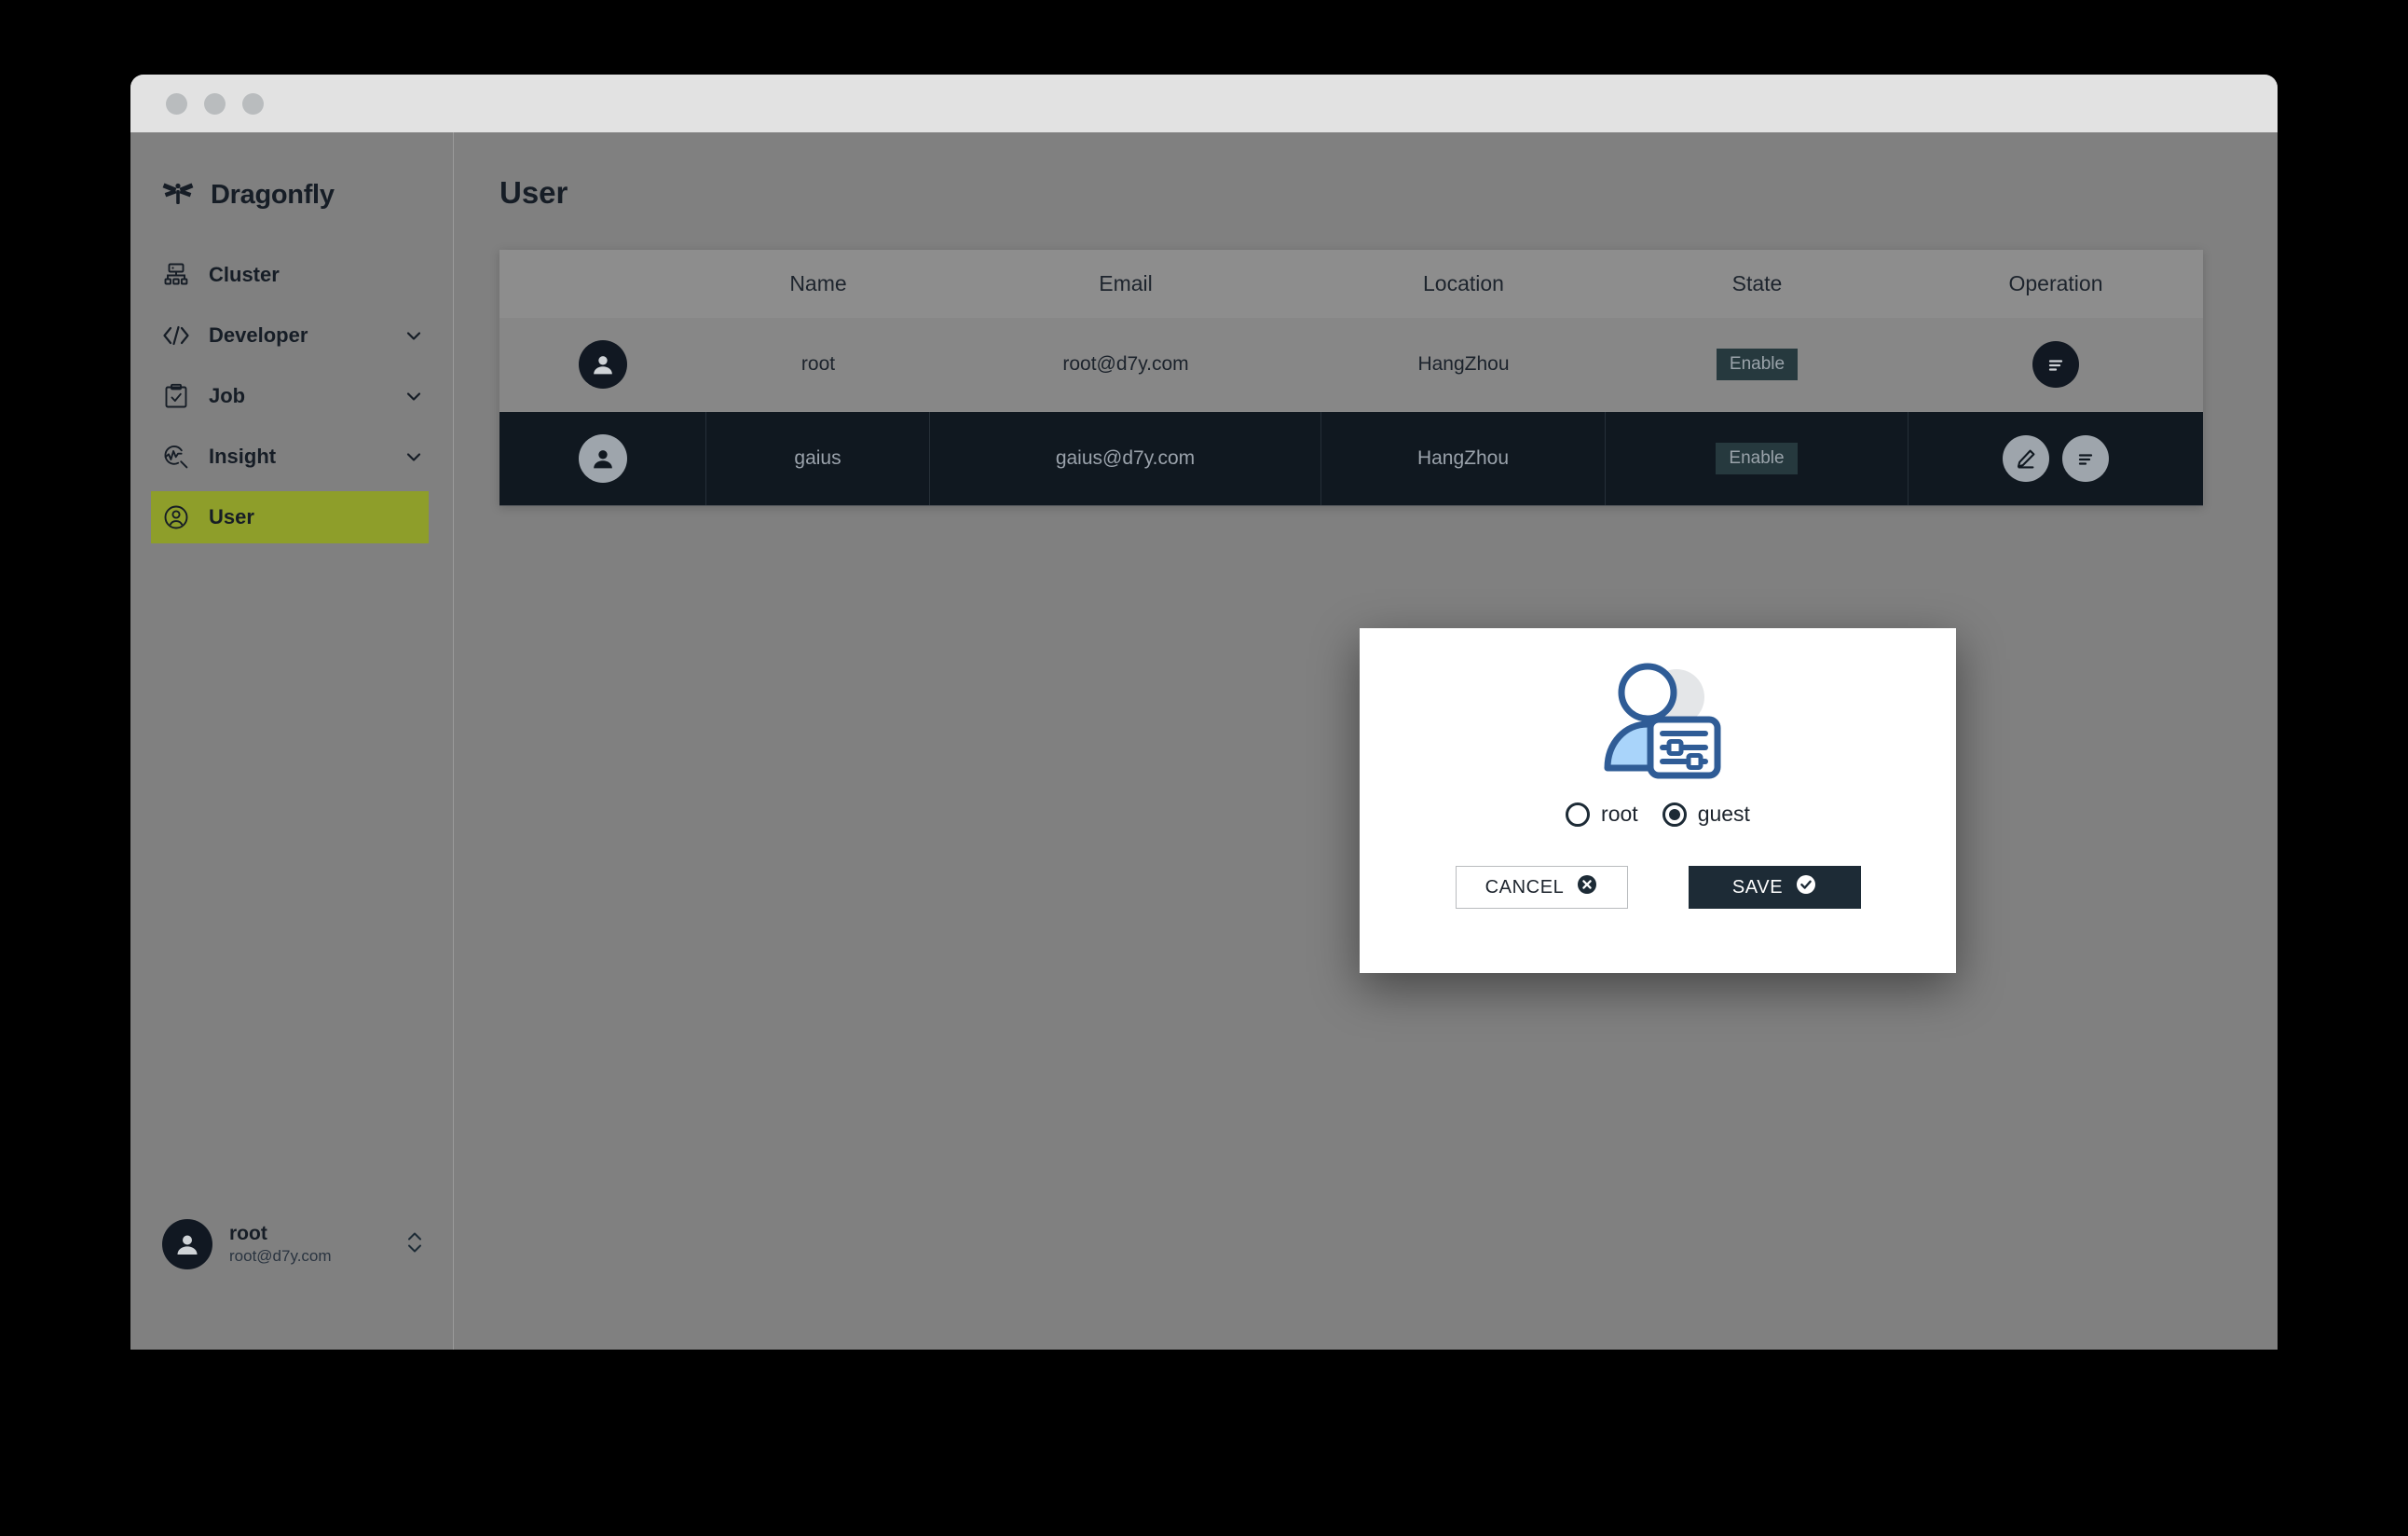 Image resolution: width=2408 pixels, height=1536 pixels. I want to click on role-radio-group: root guest, so click(1658, 815).